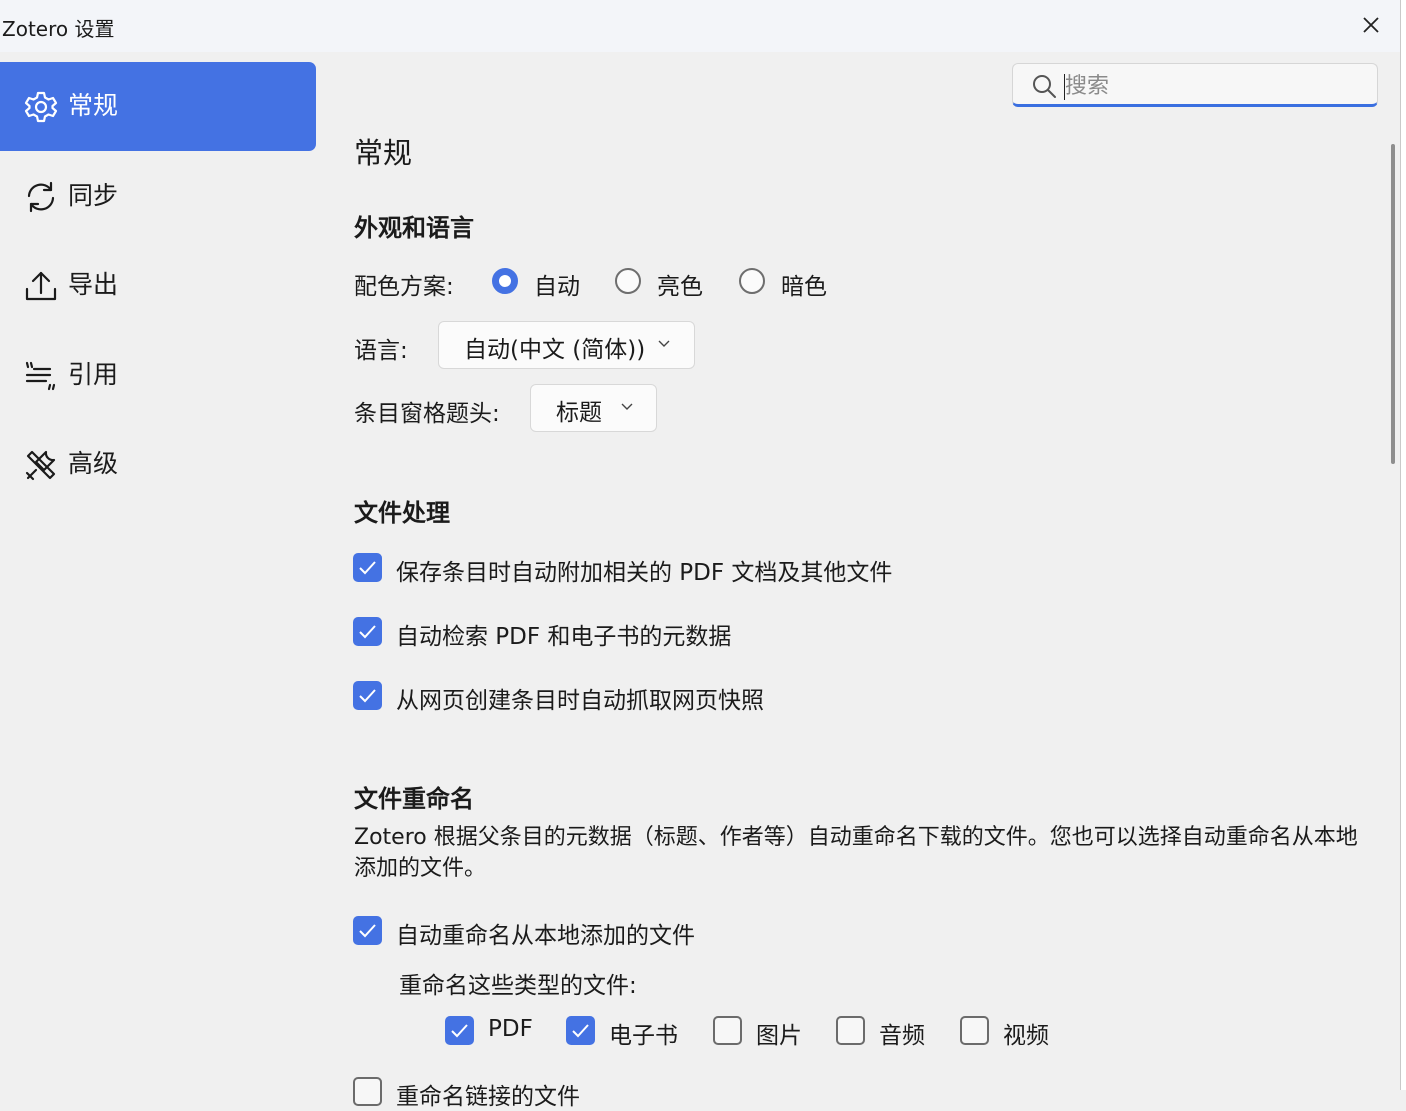 Image resolution: width=1406 pixels, height=1111 pixels. Describe the element at coordinates (93, 463) in the screenshot. I see `sidebar-item-label: 高级` at that location.